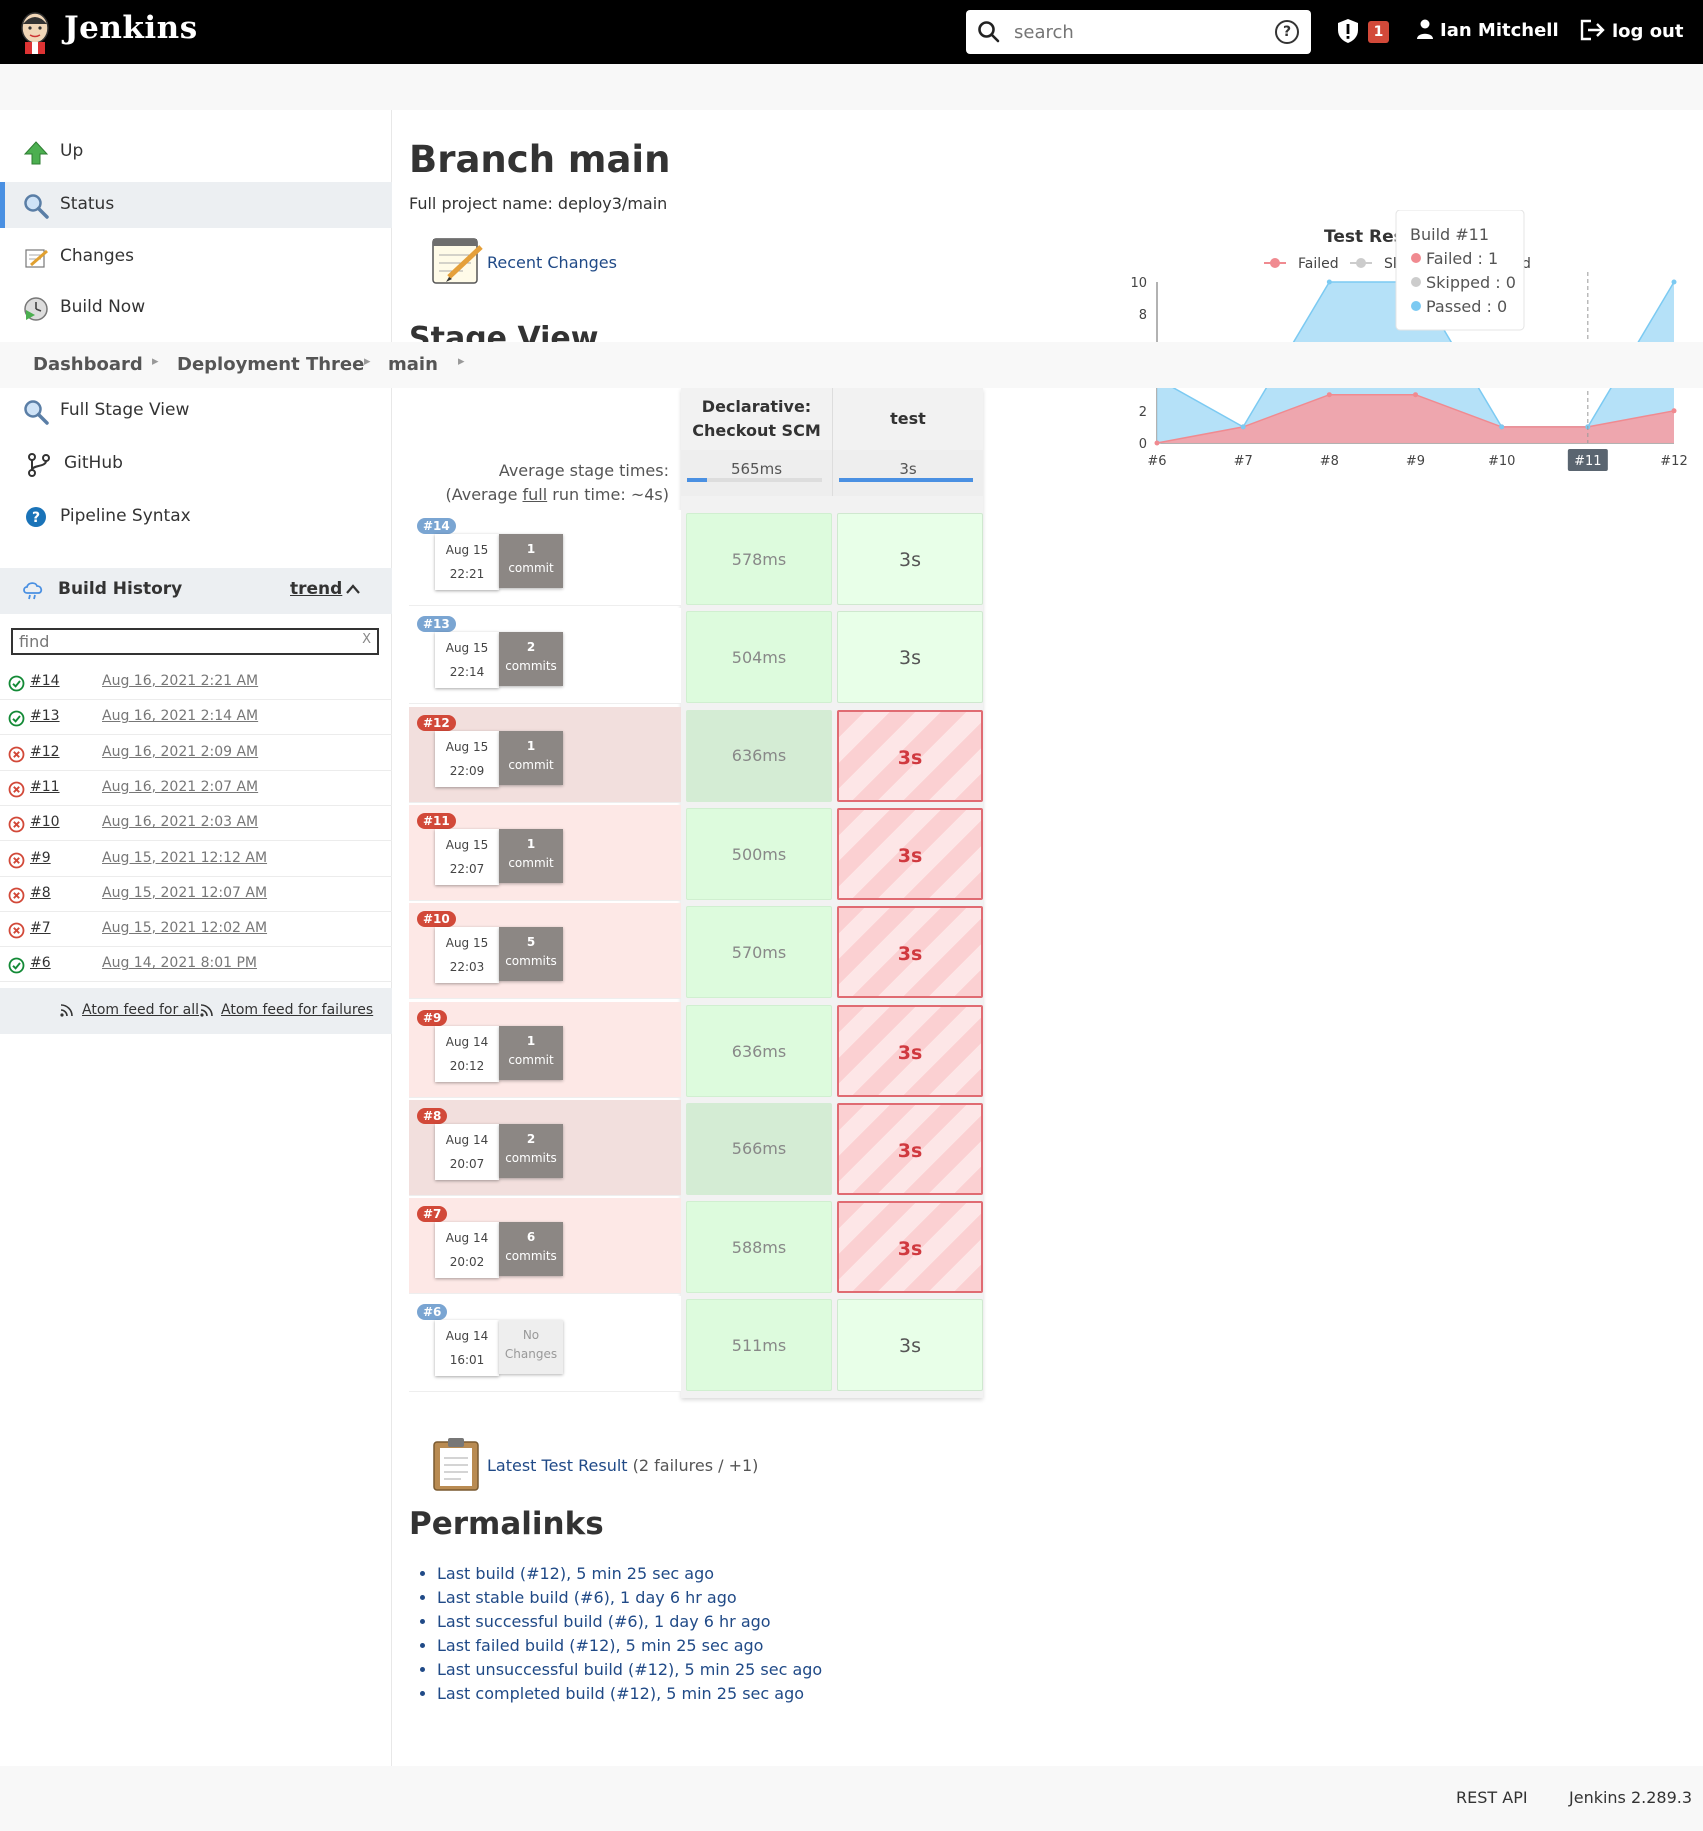  Describe the element at coordinates (759, 1345) in the screenshot. I see `stage-cell-checkout: 511ms` at that location.